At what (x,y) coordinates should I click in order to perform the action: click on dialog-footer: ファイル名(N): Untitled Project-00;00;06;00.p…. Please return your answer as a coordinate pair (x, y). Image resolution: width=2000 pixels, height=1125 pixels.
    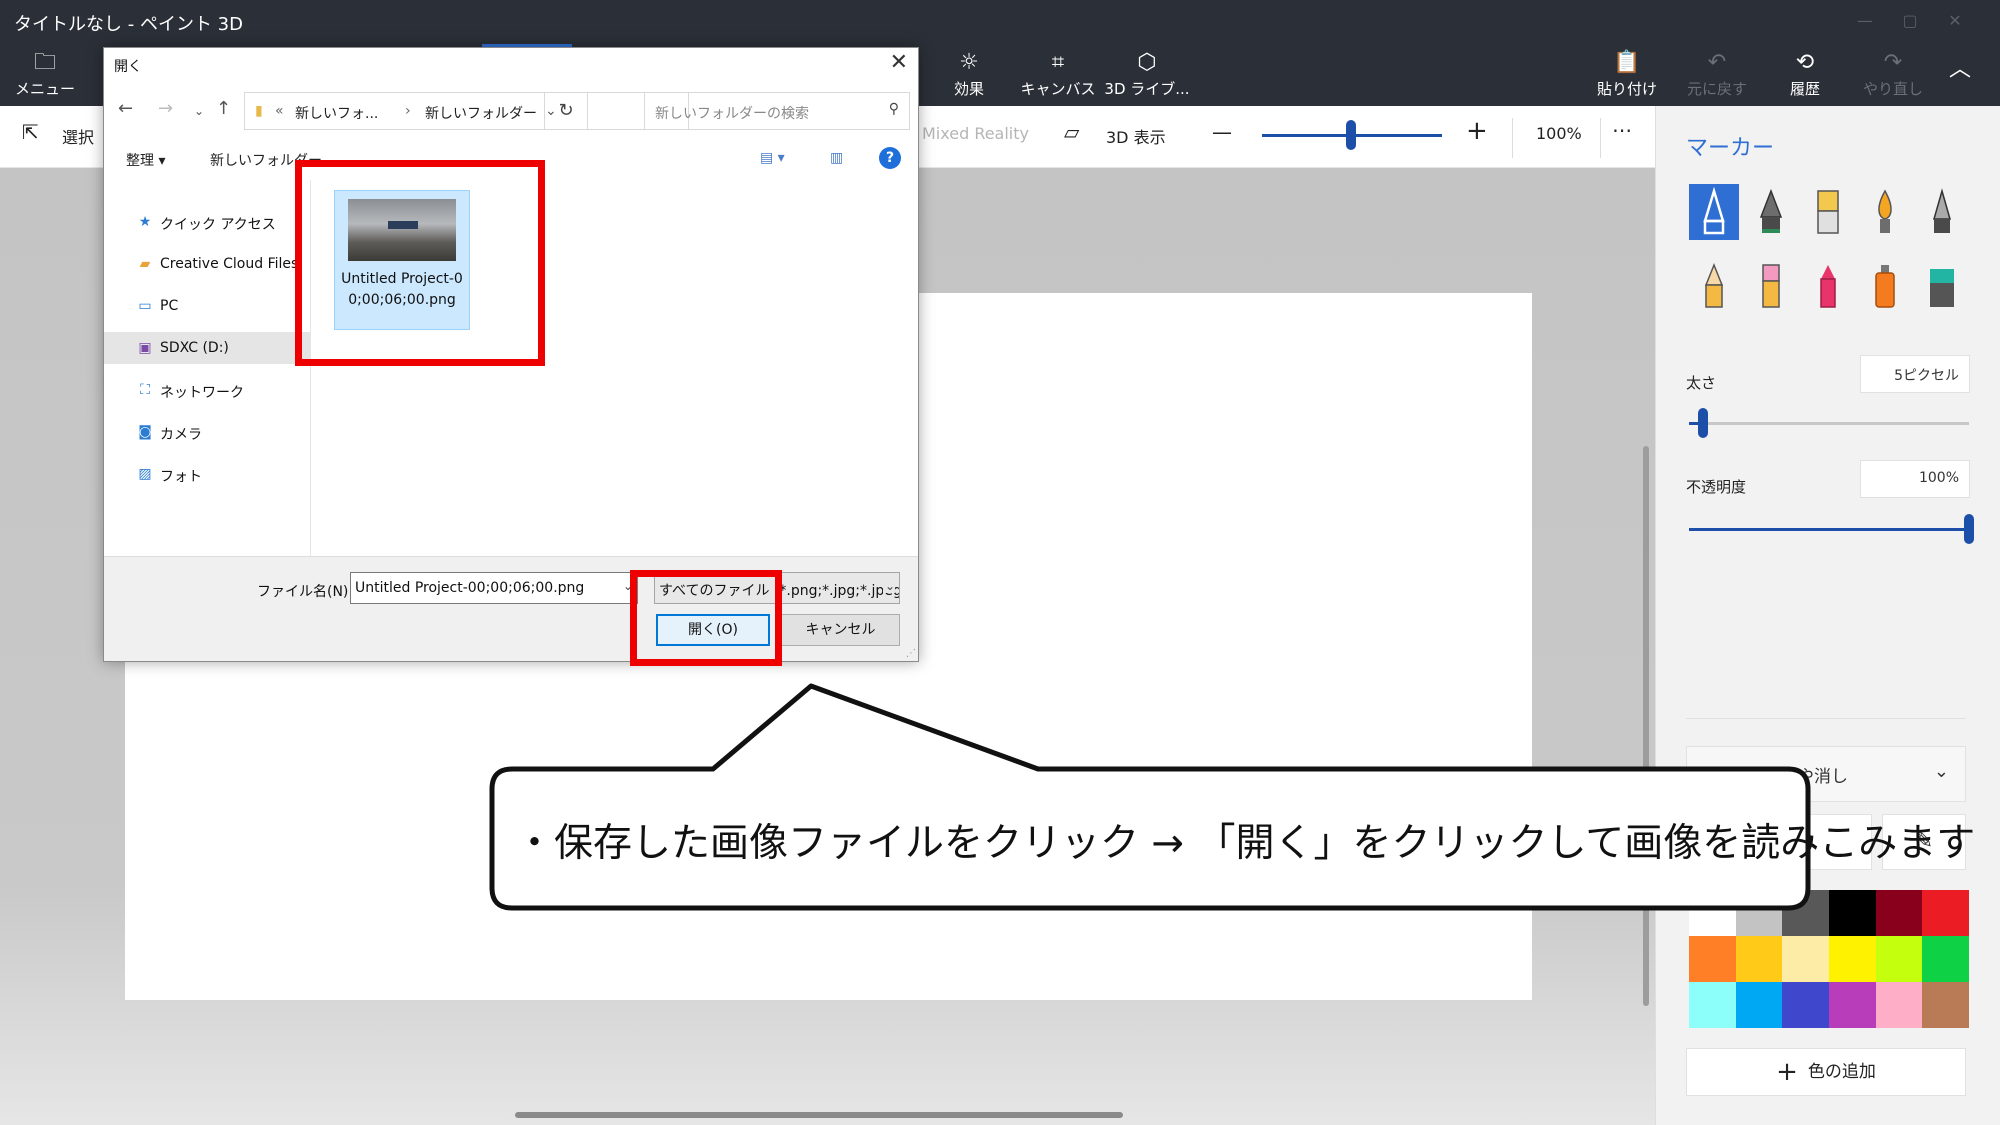
    Looking at the image, I should click on (511, 608).